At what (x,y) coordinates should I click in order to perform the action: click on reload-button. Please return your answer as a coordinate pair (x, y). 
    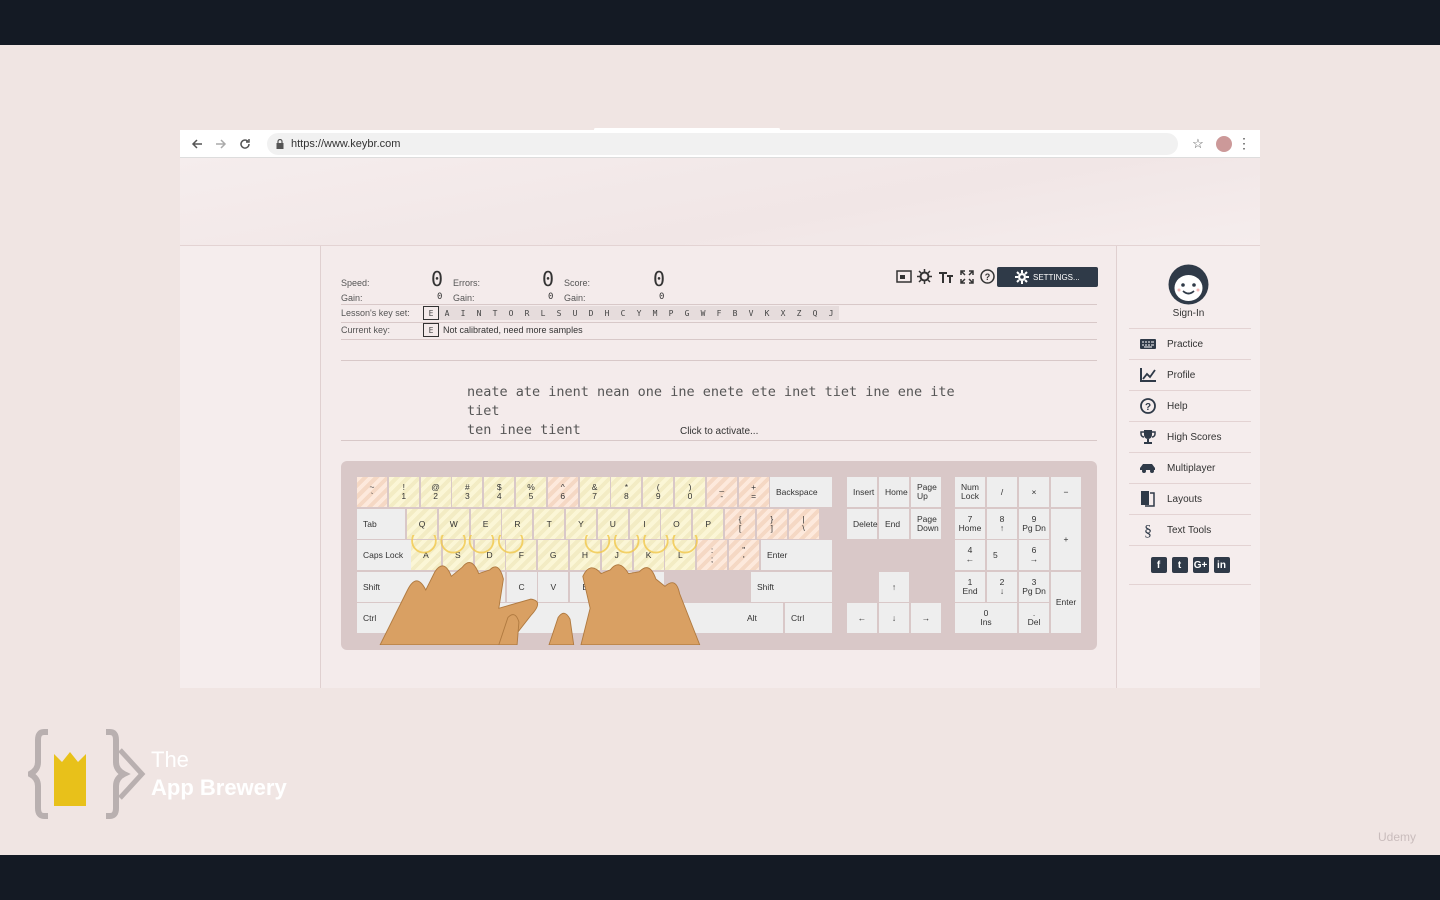
    Looking at the image, I should click on (245, 144).